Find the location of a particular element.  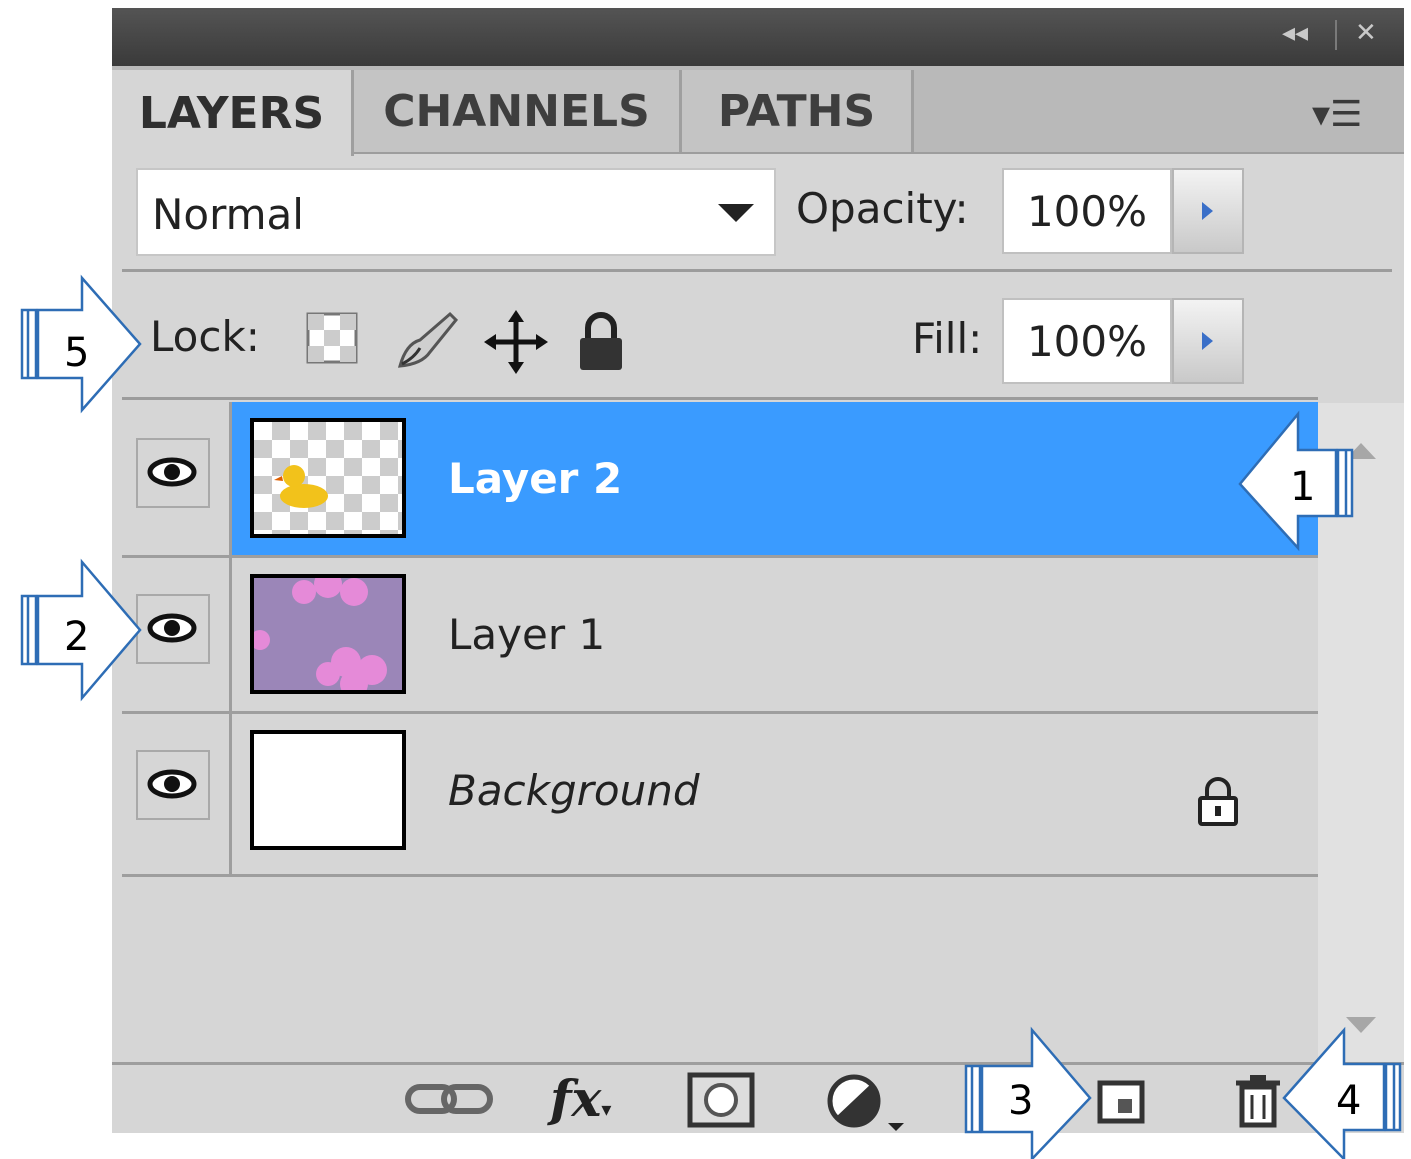

callout-arrow-4-body is located at coordinates (1334, 1092).